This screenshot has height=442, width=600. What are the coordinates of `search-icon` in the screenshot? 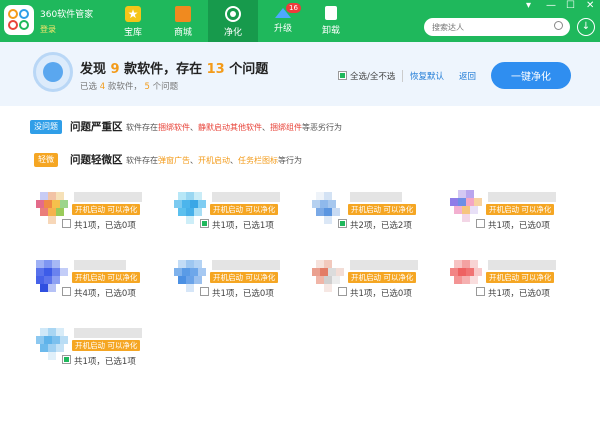 It's located at (558, 25).